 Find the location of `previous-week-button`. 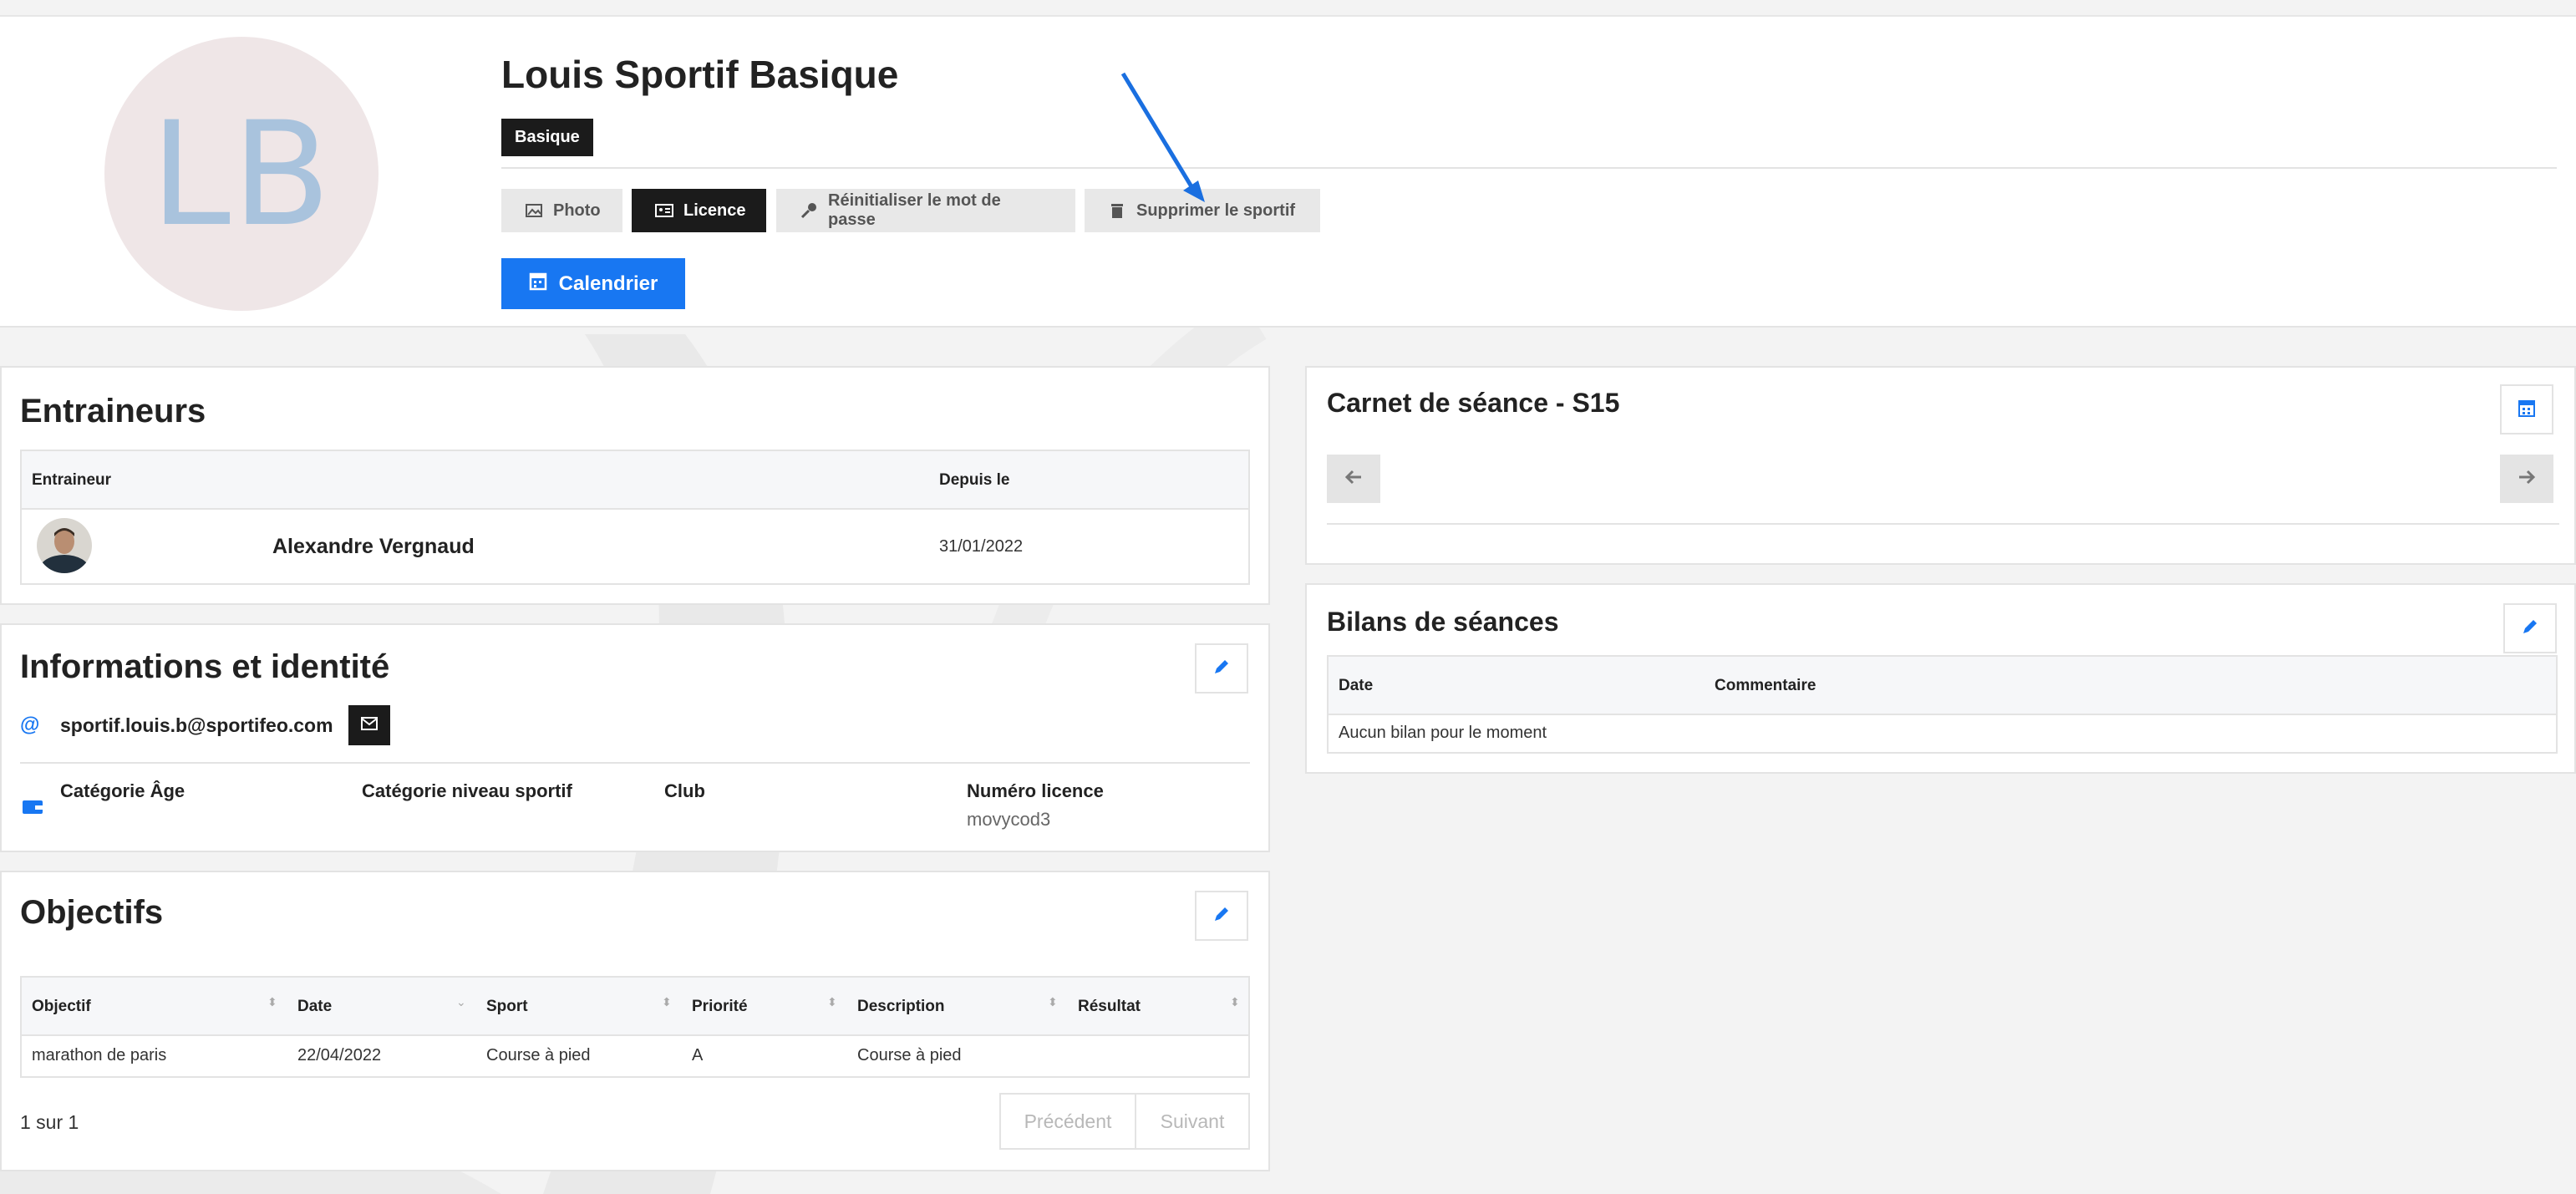

previous-week-button is located at coordinates (1353, 479).